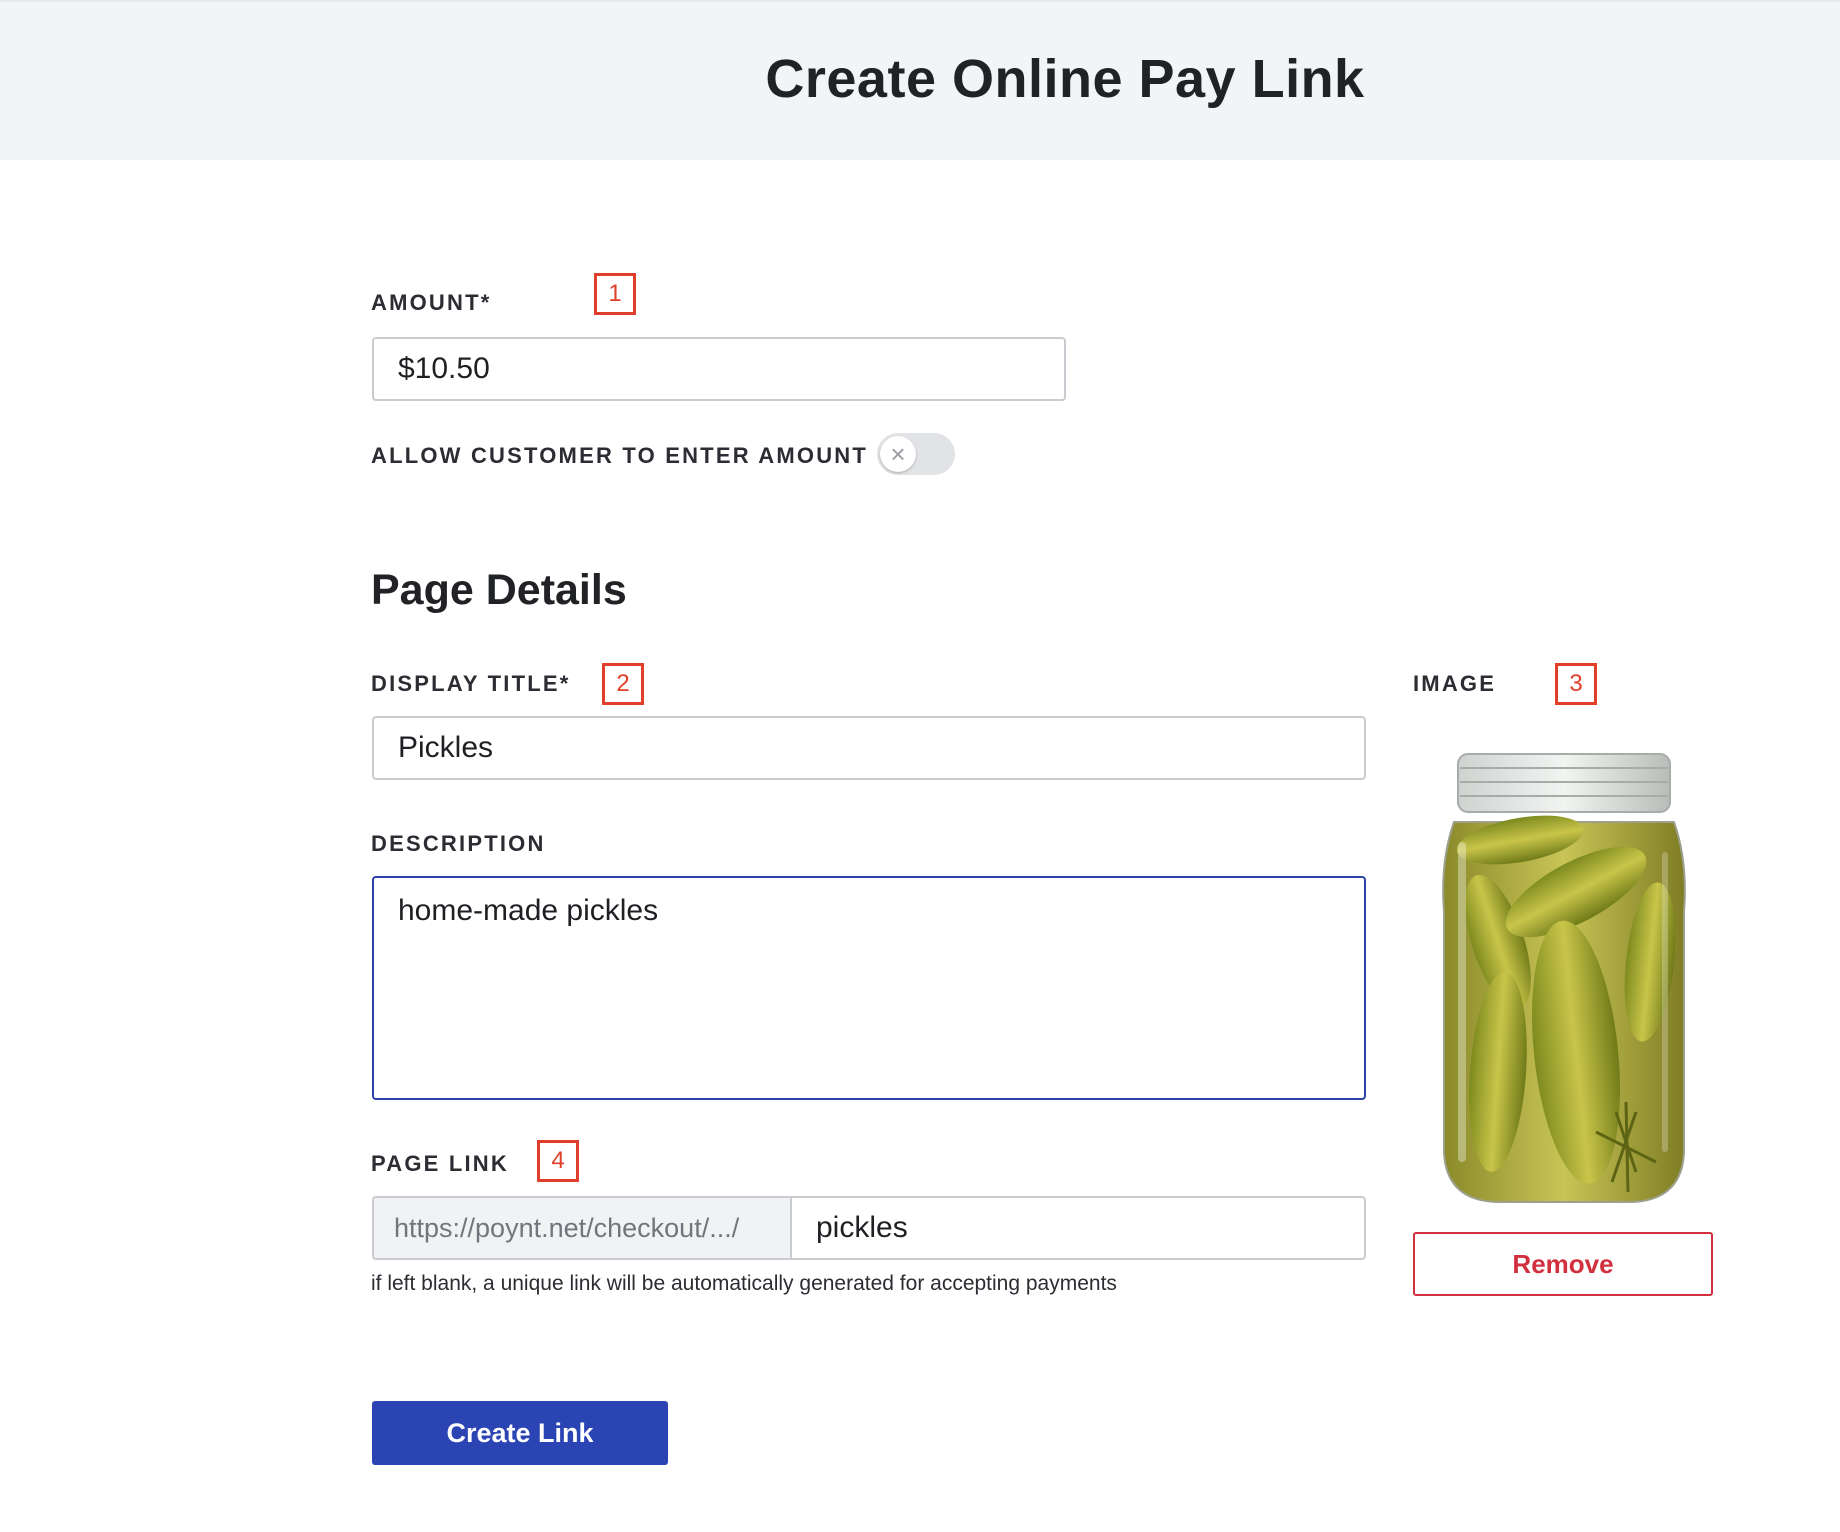 Image resolution: width=1840 pixels, height=1532 pixels. I want to click on page-header: Create Online Pay Link, so click(920, 80).